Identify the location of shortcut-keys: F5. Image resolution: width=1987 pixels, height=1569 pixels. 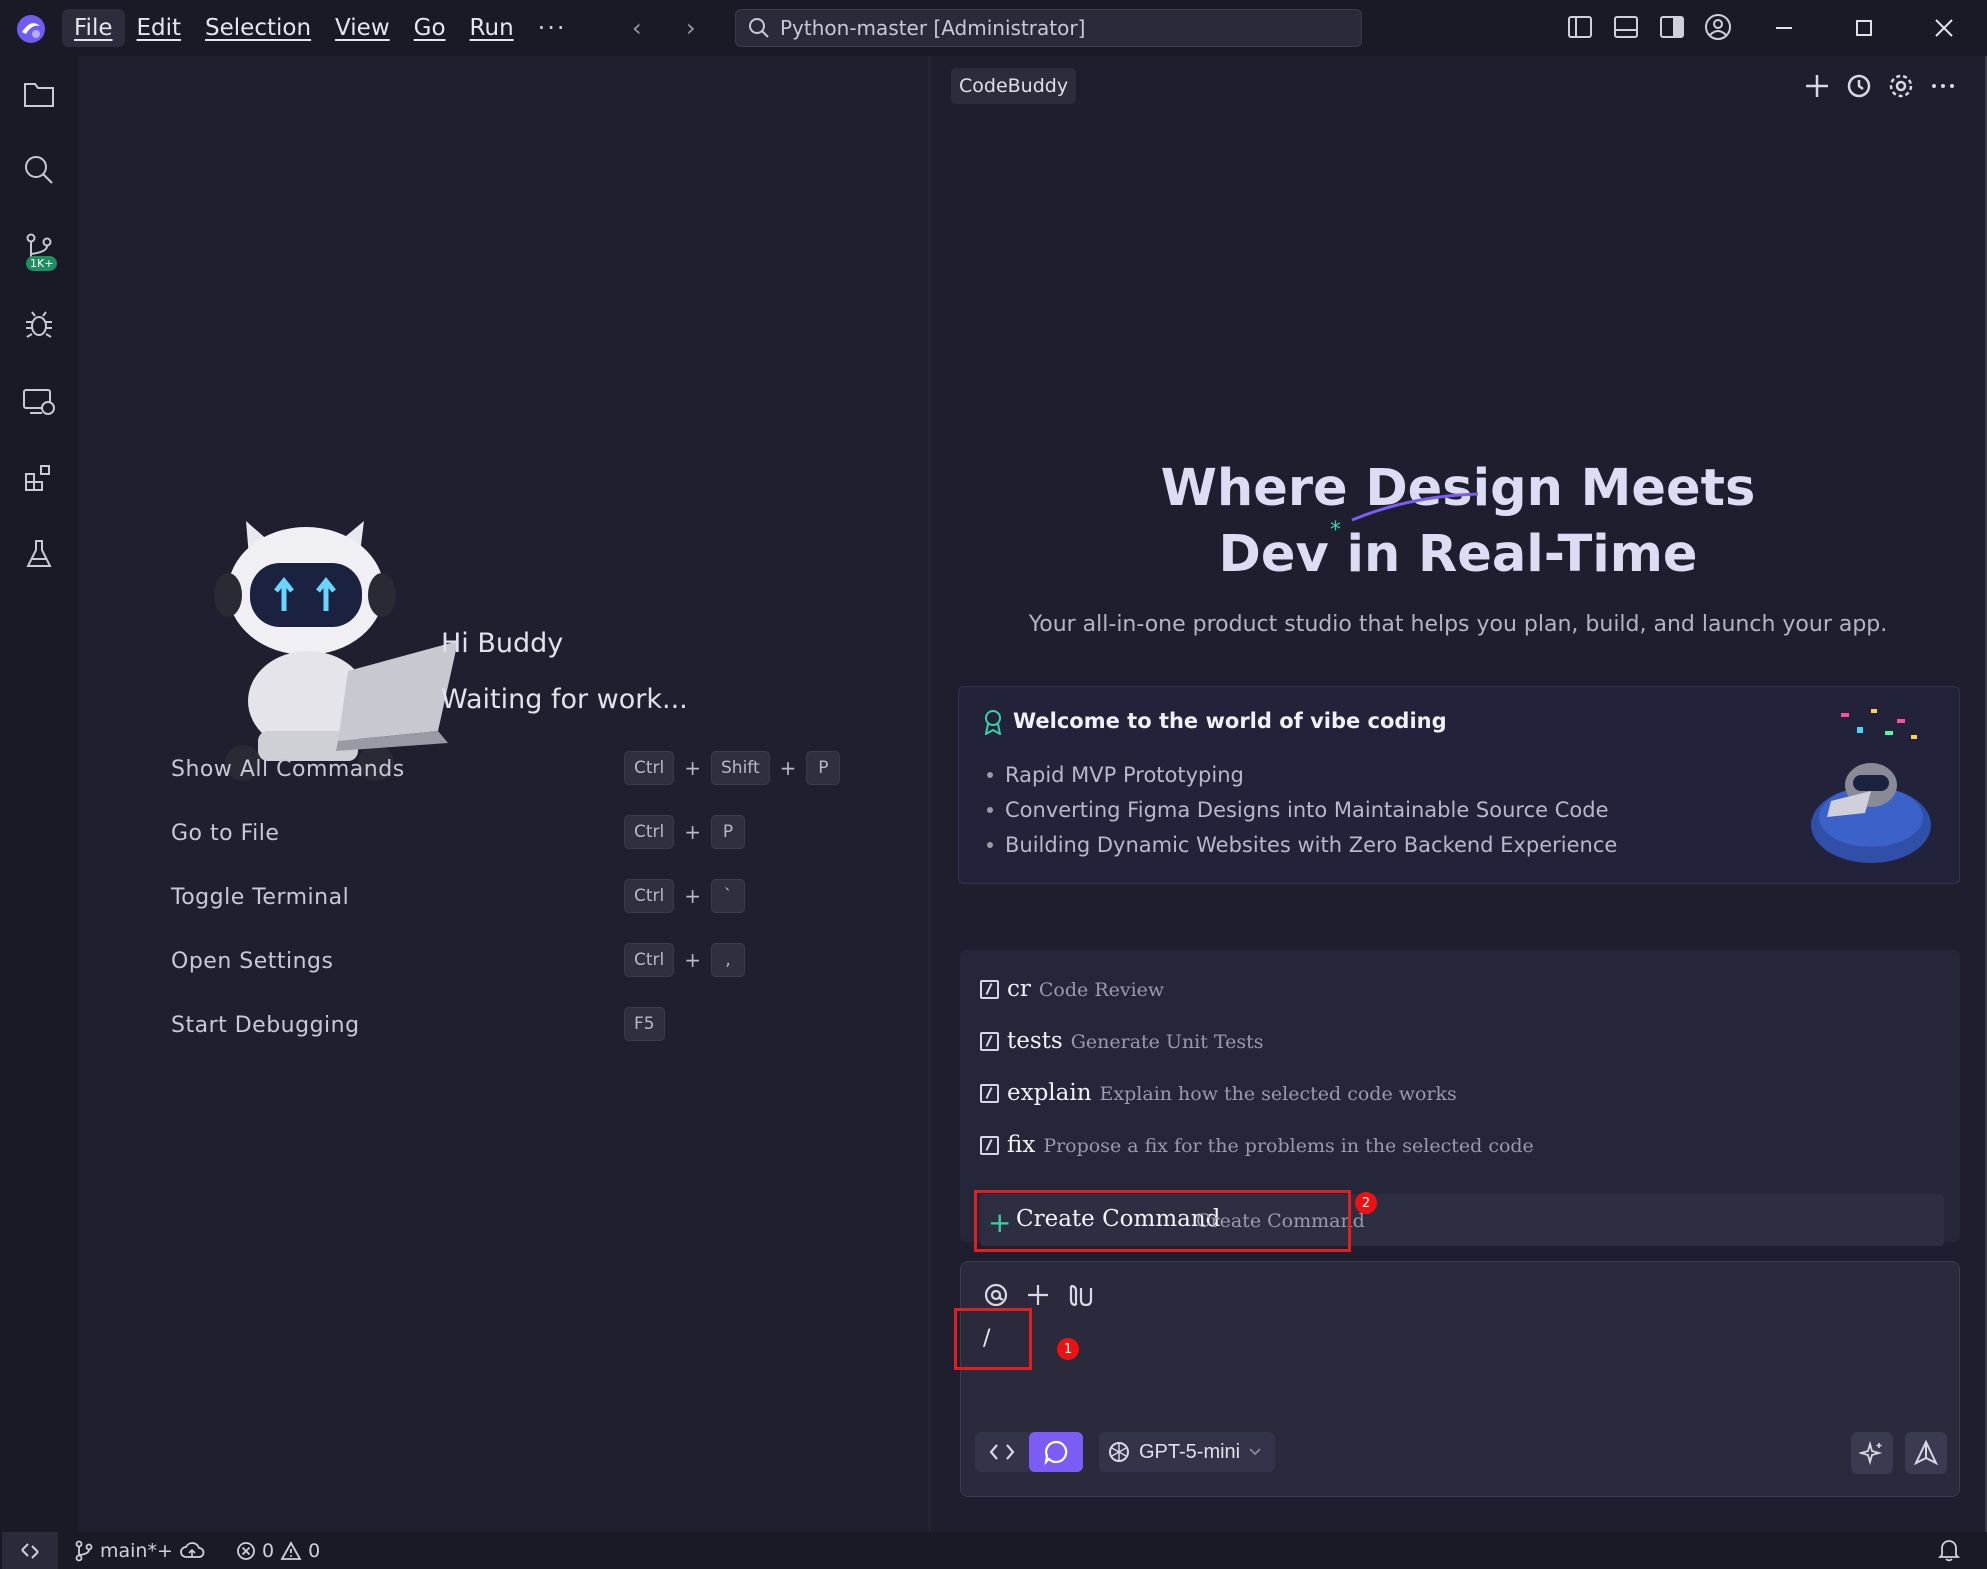
(644, 1024).